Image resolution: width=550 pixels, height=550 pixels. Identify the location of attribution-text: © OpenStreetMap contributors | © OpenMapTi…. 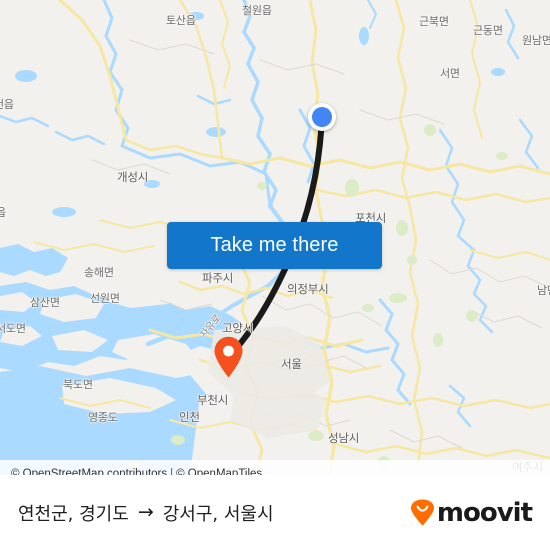
(136, 472).